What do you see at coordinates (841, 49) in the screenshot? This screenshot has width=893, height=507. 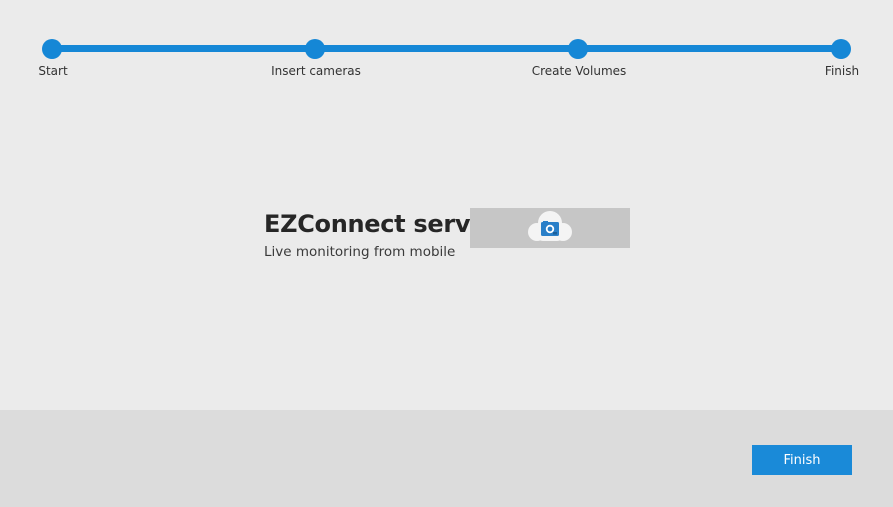 I see `step-dot-finish` at bounding box center [841, 49].